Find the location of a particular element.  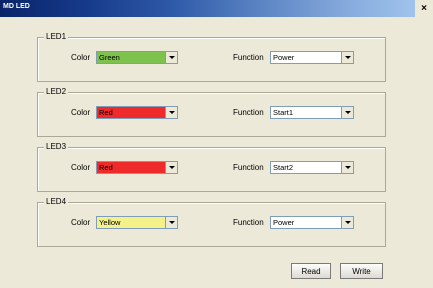

led2-color-value: Red is located at coordinates (131, 112).